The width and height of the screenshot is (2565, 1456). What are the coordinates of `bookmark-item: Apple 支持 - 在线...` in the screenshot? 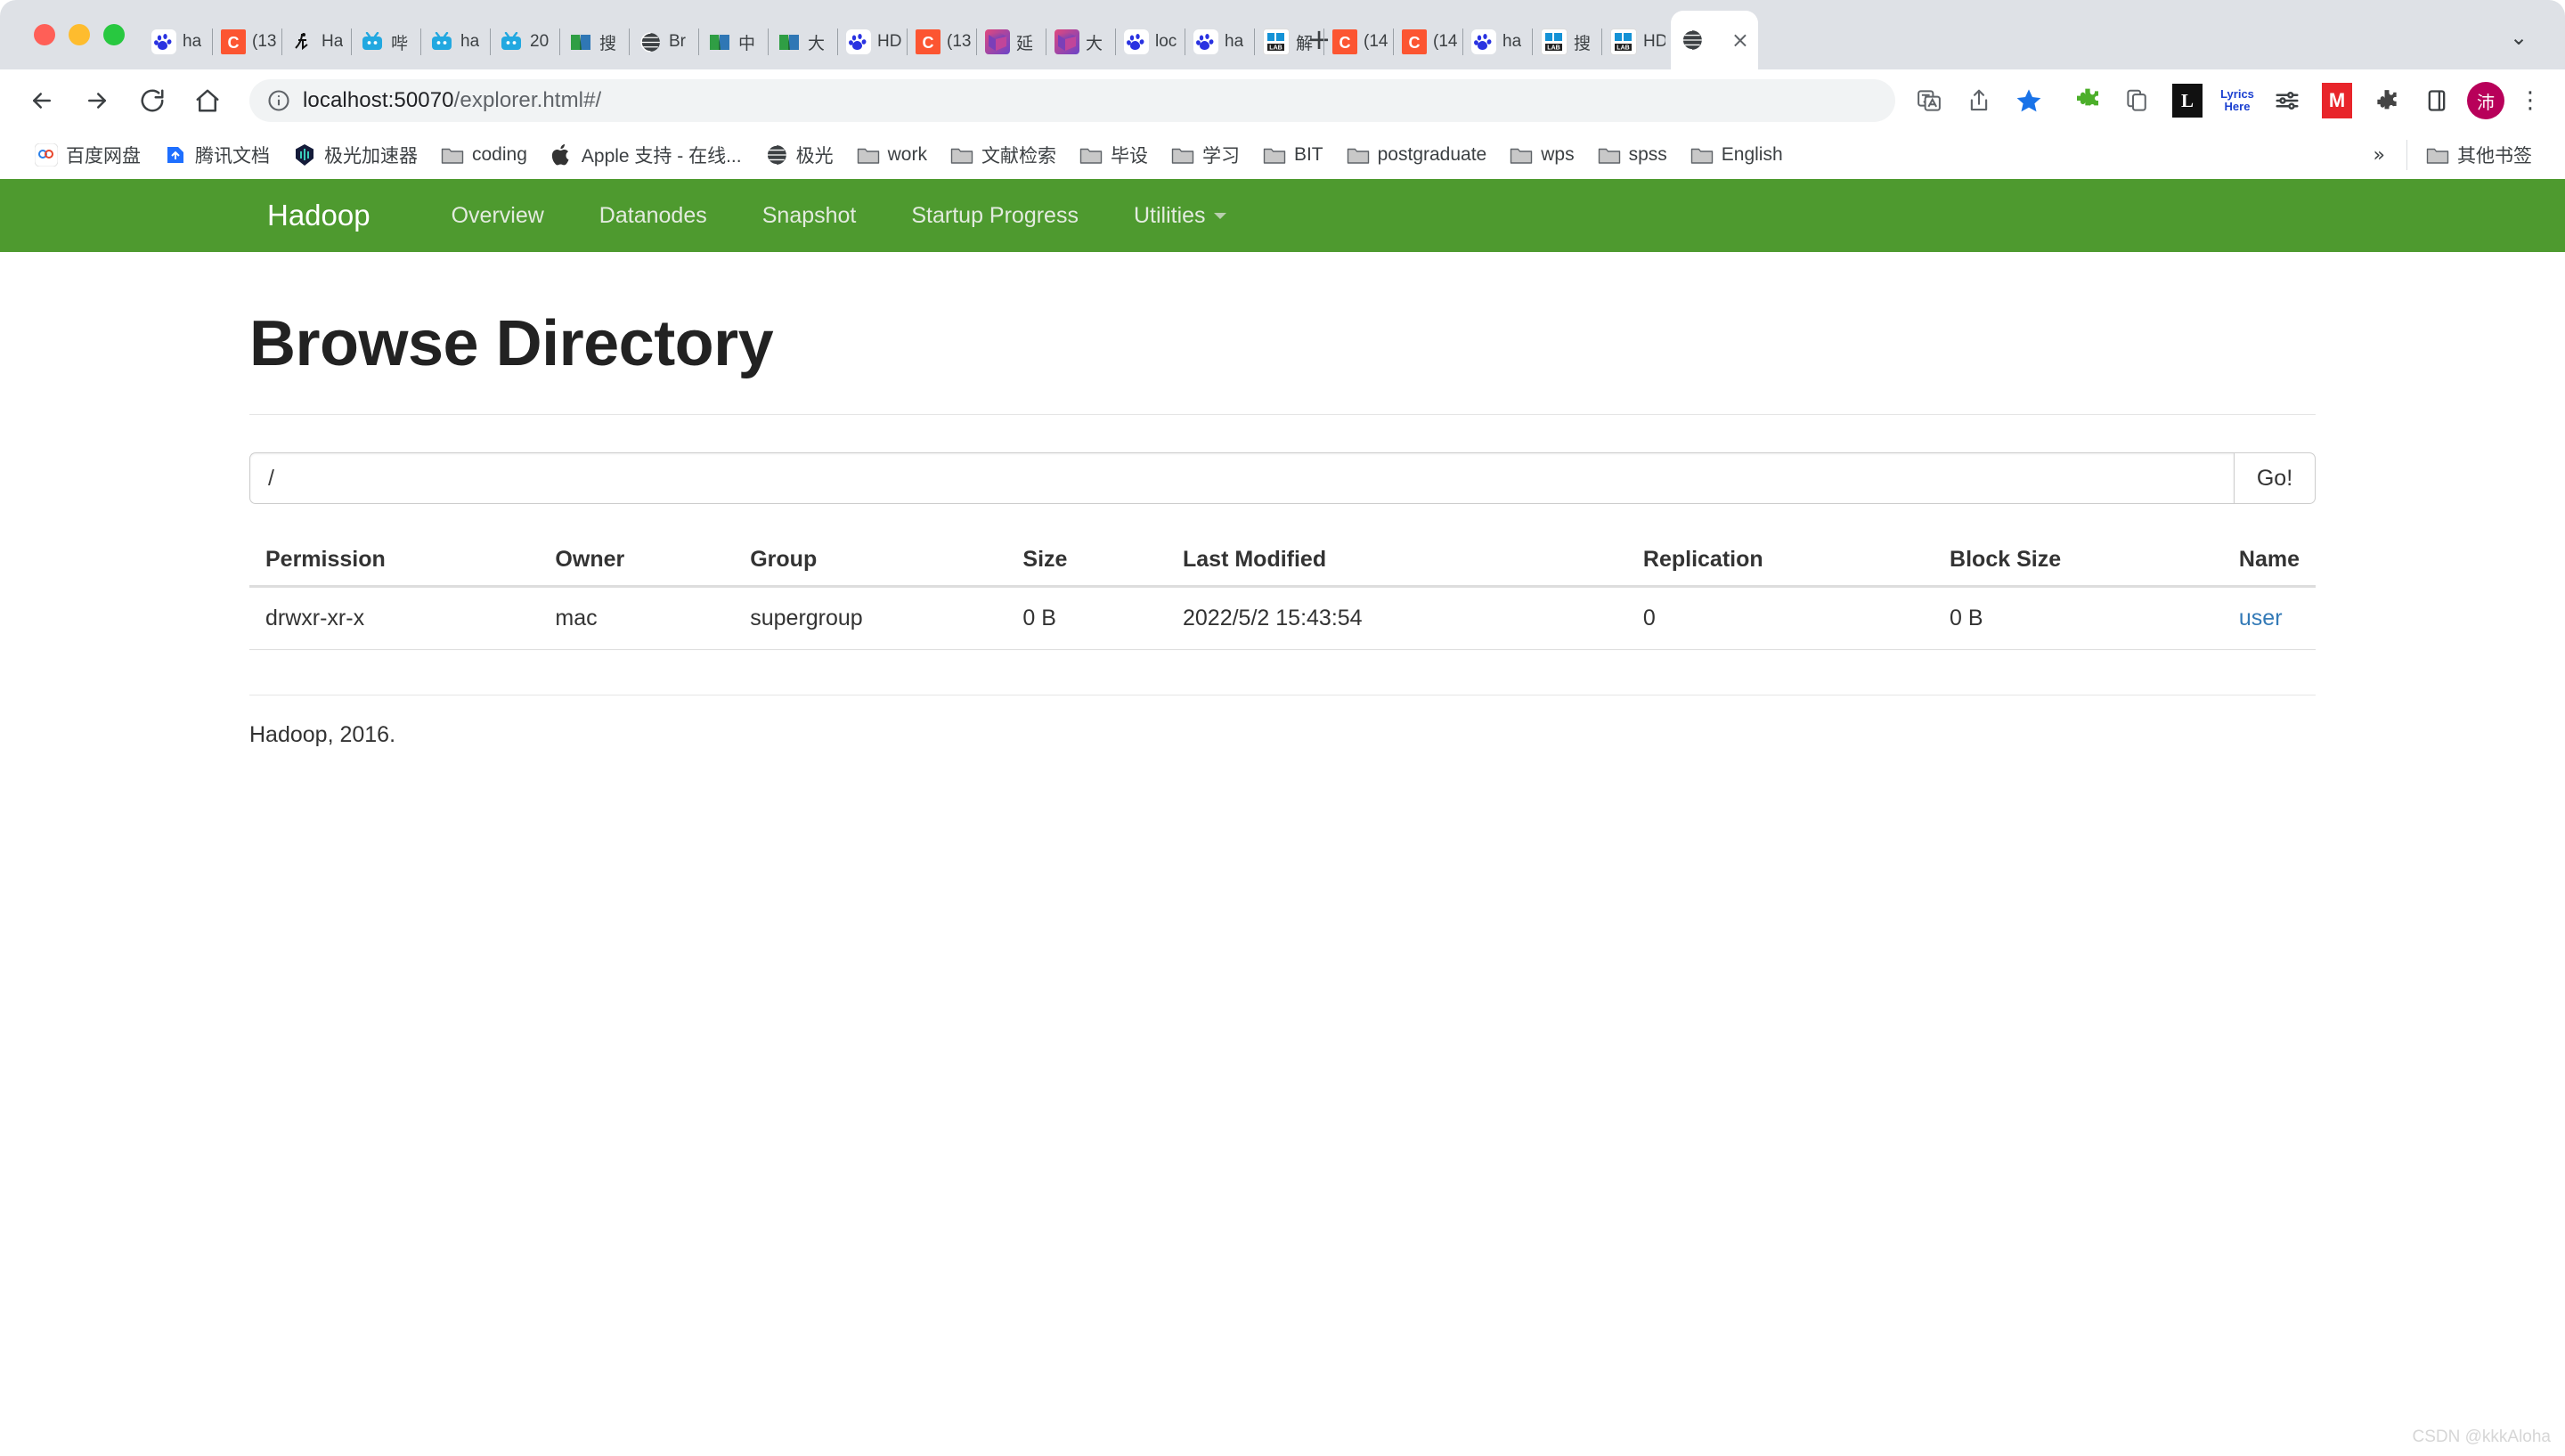 It's located at (646, 155).